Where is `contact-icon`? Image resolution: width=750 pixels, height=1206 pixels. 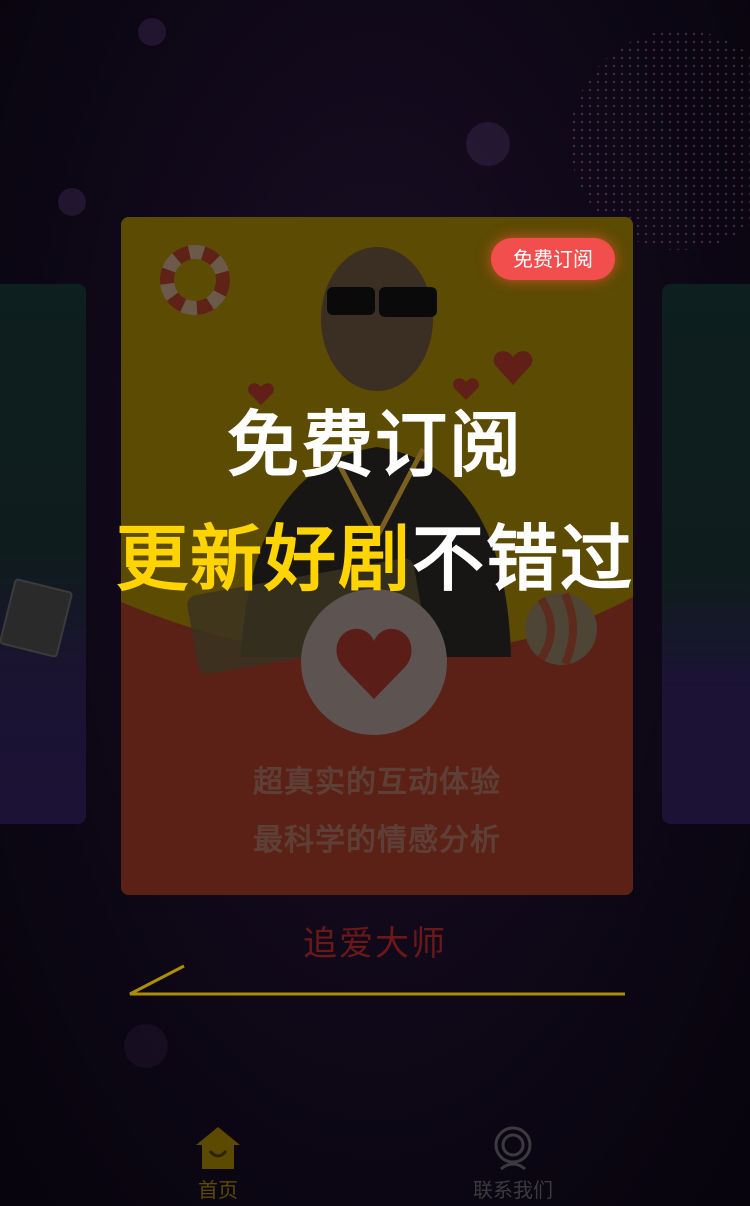 contact-icon is located at coordinates (513, 1148).